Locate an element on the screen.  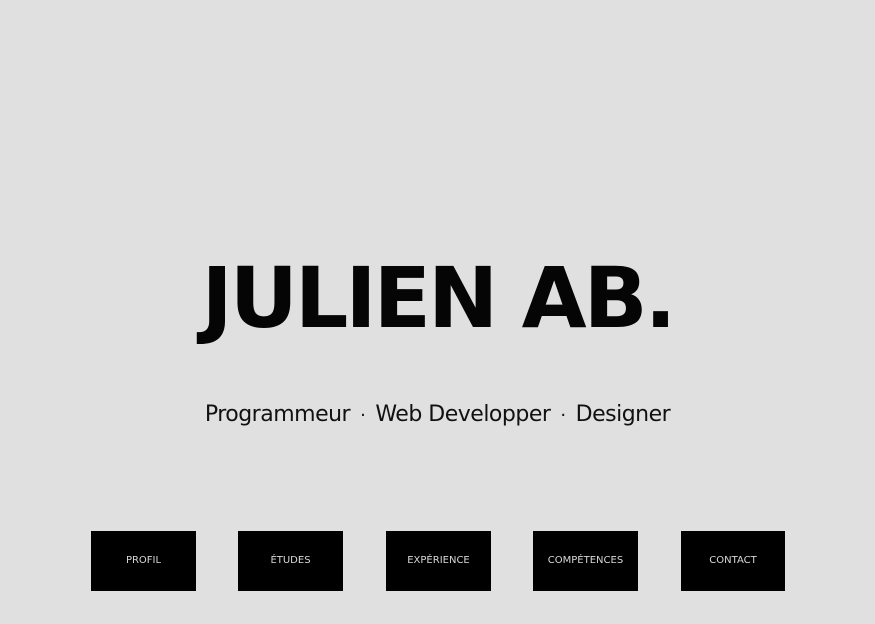
nav-button-competences: COMPÉTENCES is located at coordinates (585, 561).